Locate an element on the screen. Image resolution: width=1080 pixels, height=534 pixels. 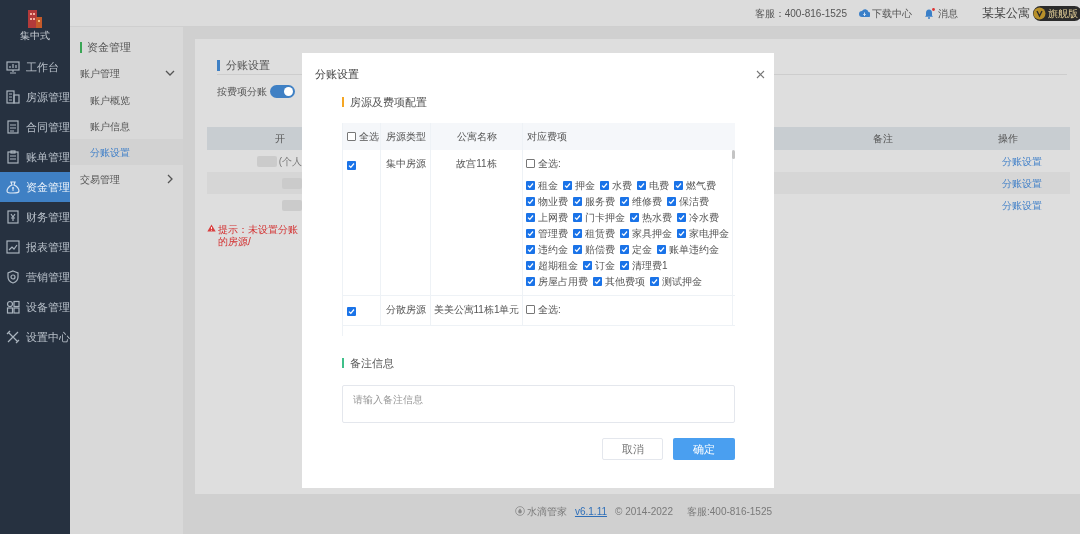
toggle-switch is located at coordinates (282, 91).